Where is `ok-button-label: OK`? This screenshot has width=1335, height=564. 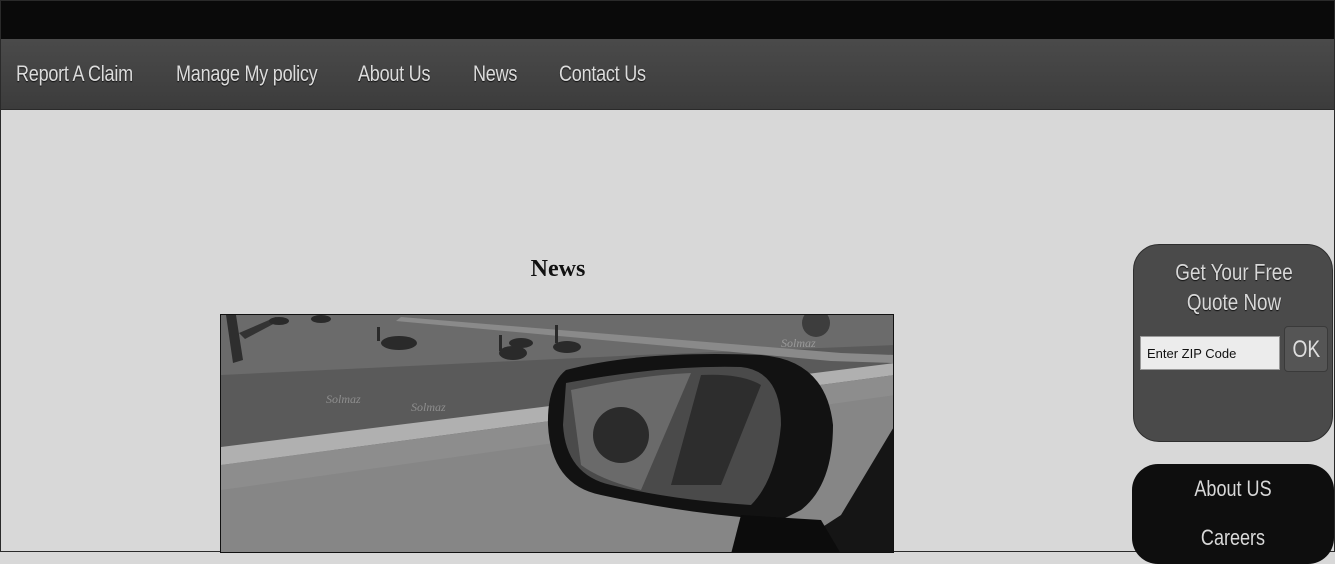 ok-button-label: OK is located at coordinates (1306, 349).